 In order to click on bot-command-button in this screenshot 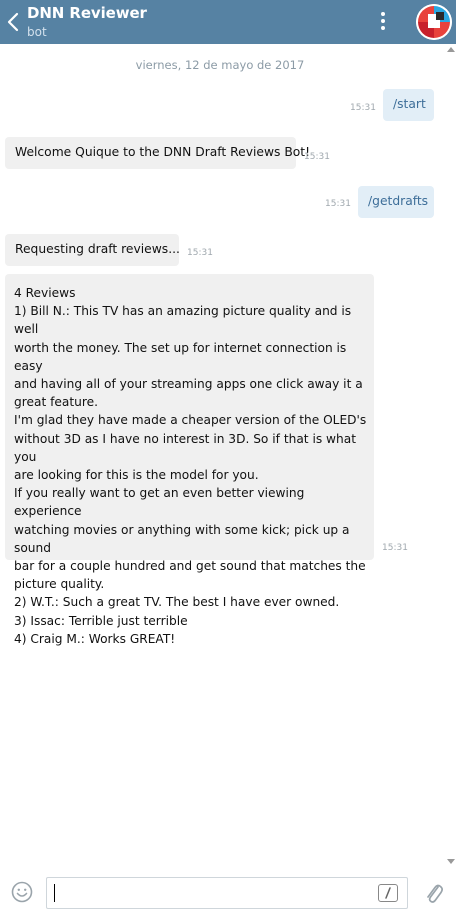, I will do `click(388, 893)`.